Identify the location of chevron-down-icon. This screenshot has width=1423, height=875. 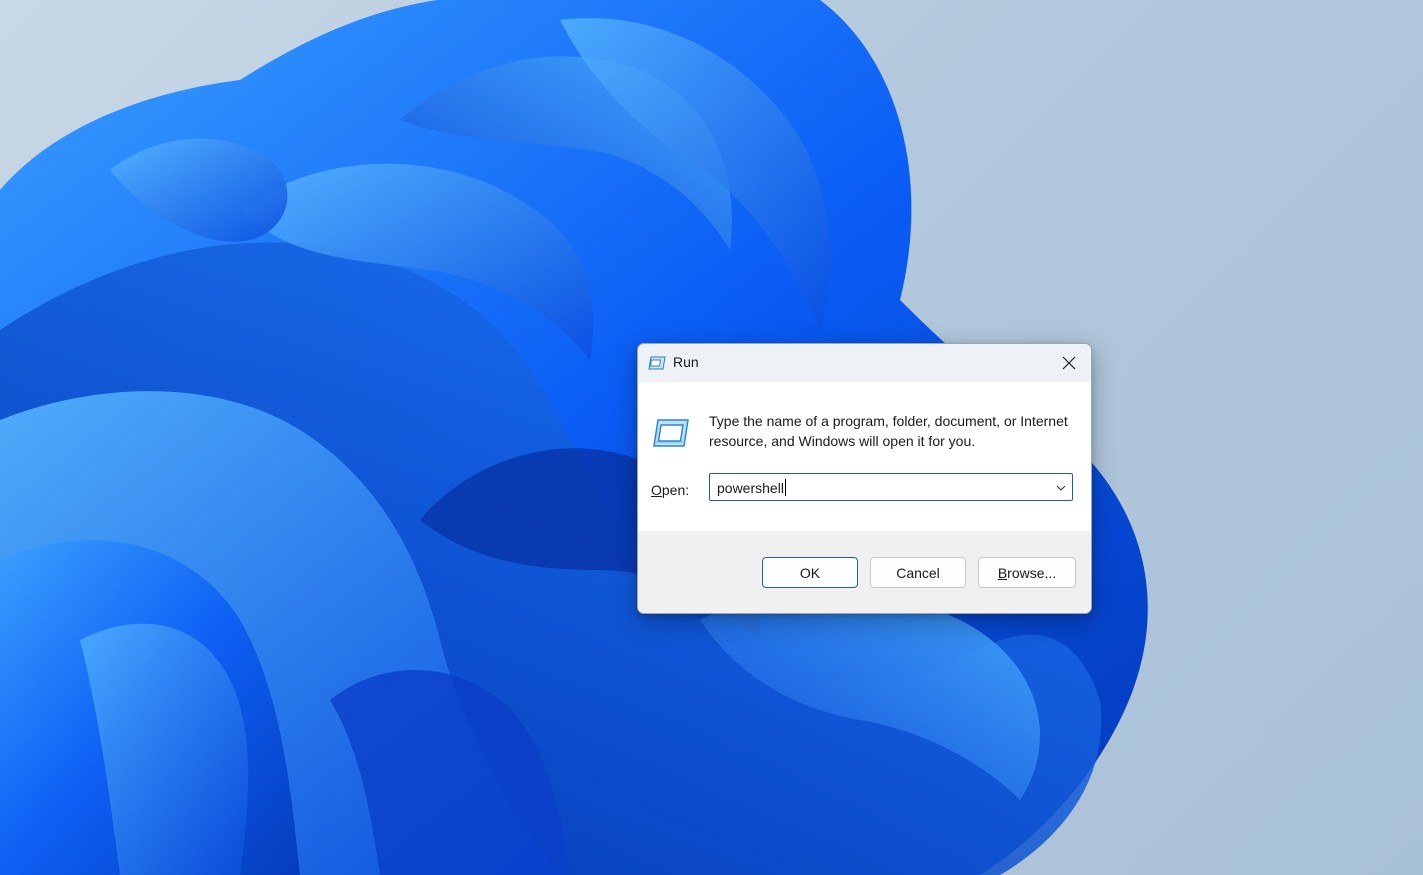
(1061, 488).